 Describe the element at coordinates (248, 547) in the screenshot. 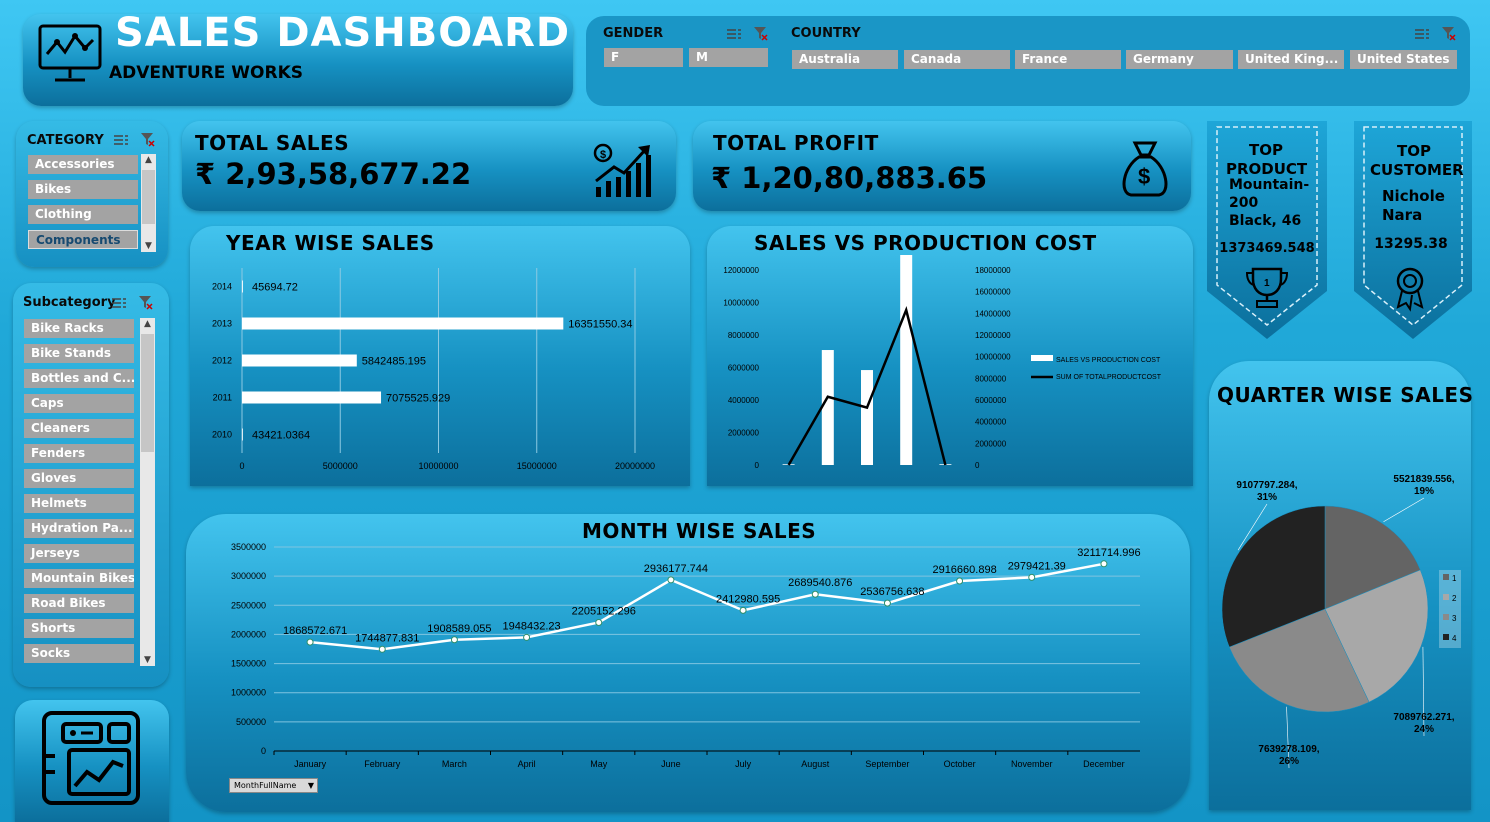

I see `y-tick-label: 3500000` at that location.